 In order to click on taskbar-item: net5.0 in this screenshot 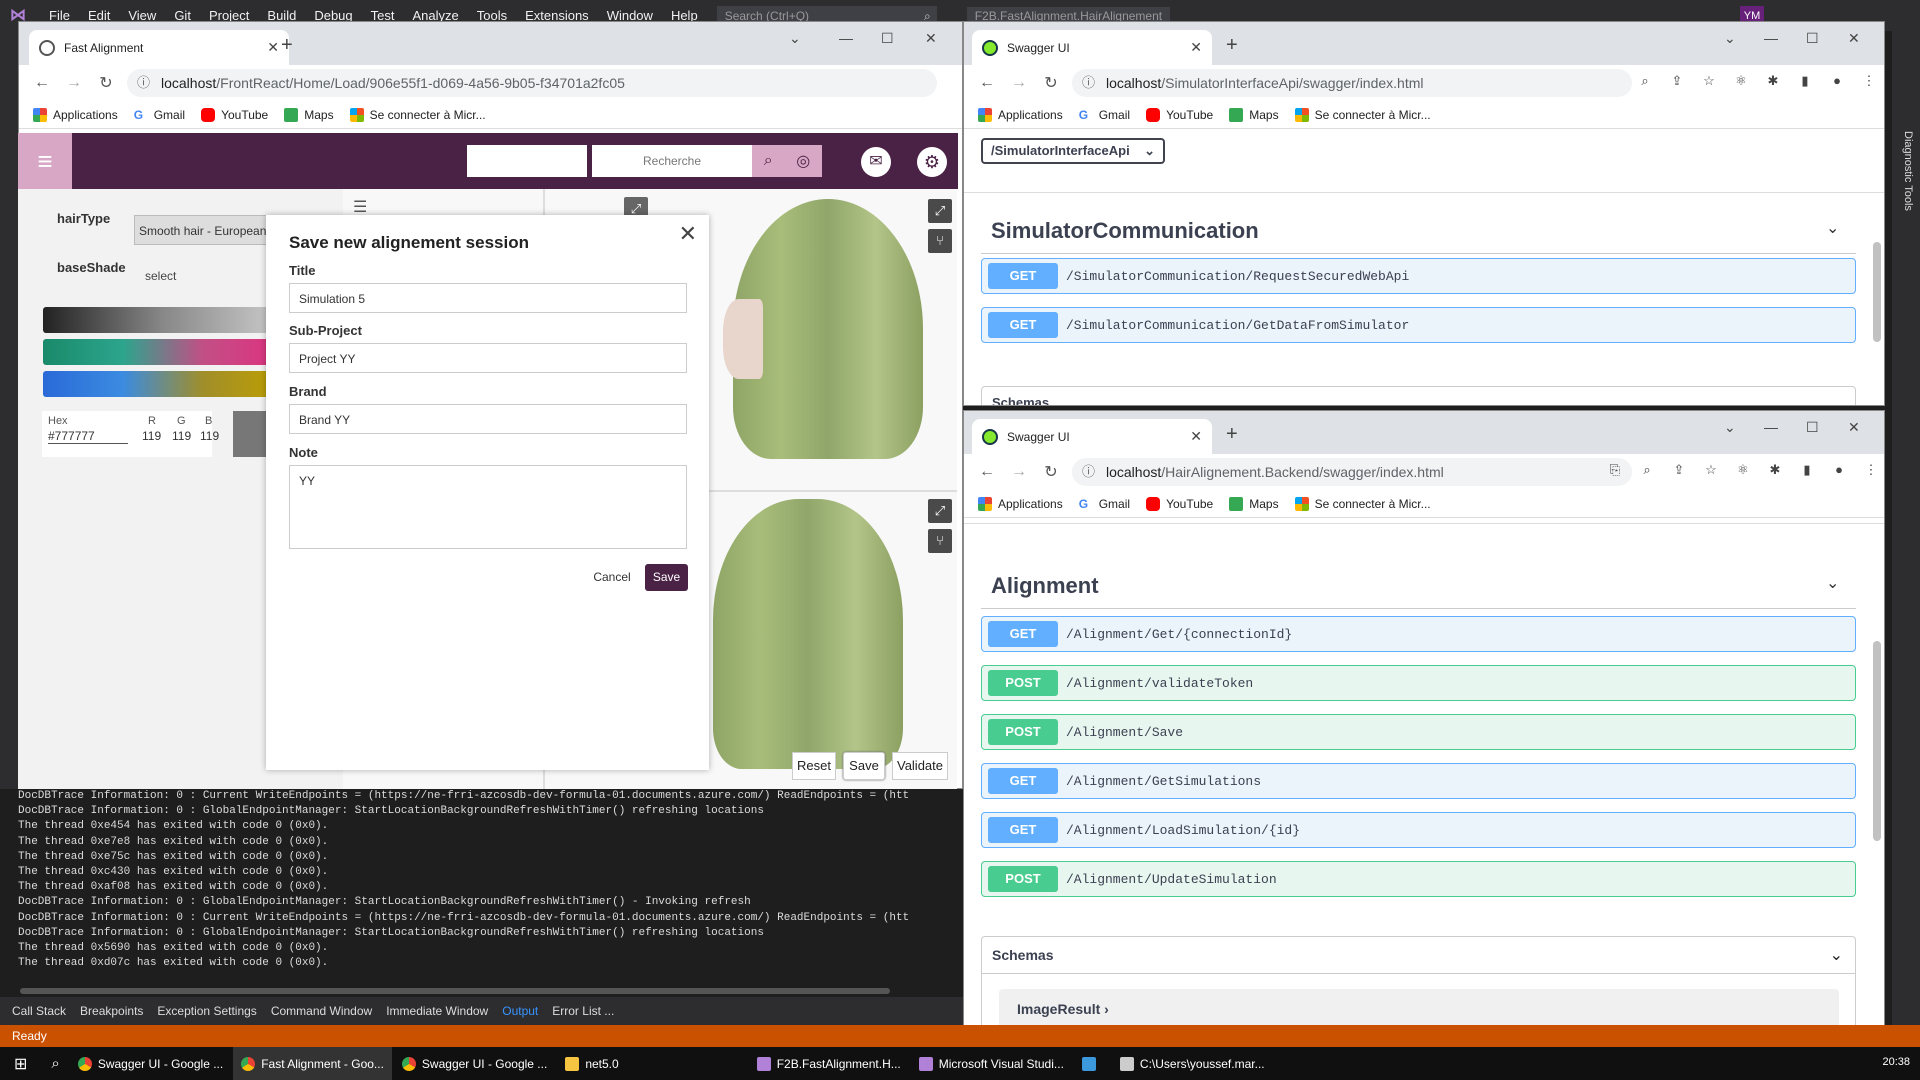, I will do `click(591, 1063)`.